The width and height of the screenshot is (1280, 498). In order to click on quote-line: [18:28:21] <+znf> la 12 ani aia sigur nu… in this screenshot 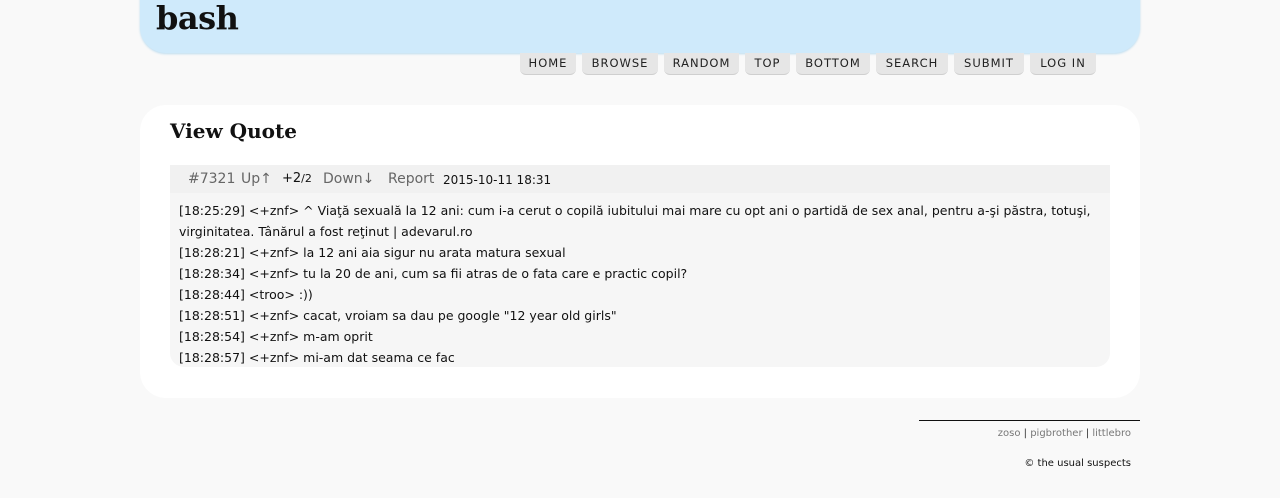, I will do `click(372, 252)`.